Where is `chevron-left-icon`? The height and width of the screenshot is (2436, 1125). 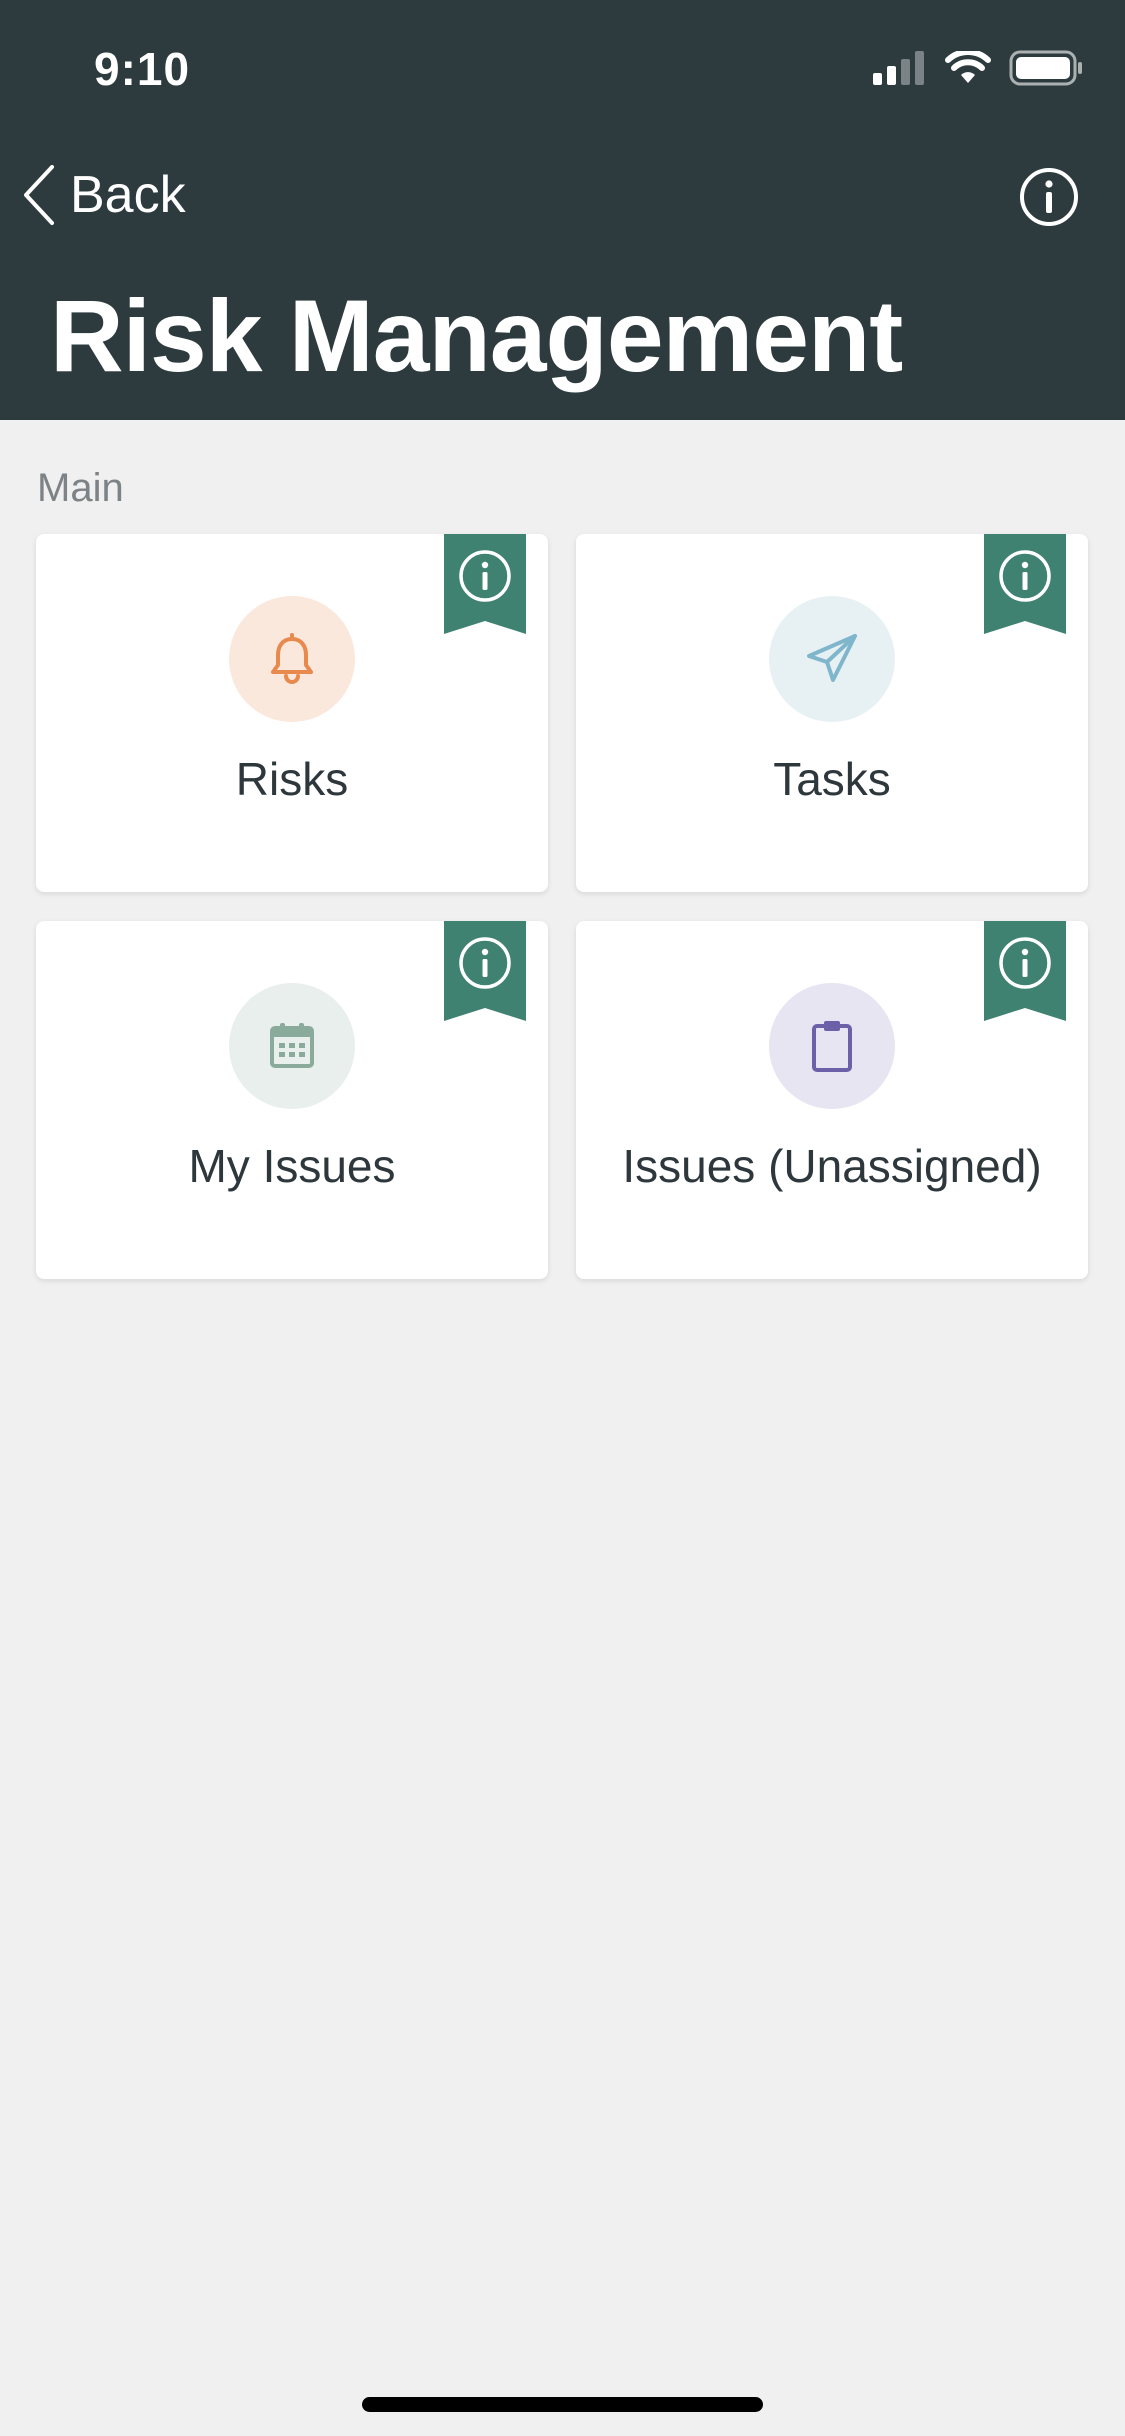
chevron-left-icon is located at coordinates (39, 195).